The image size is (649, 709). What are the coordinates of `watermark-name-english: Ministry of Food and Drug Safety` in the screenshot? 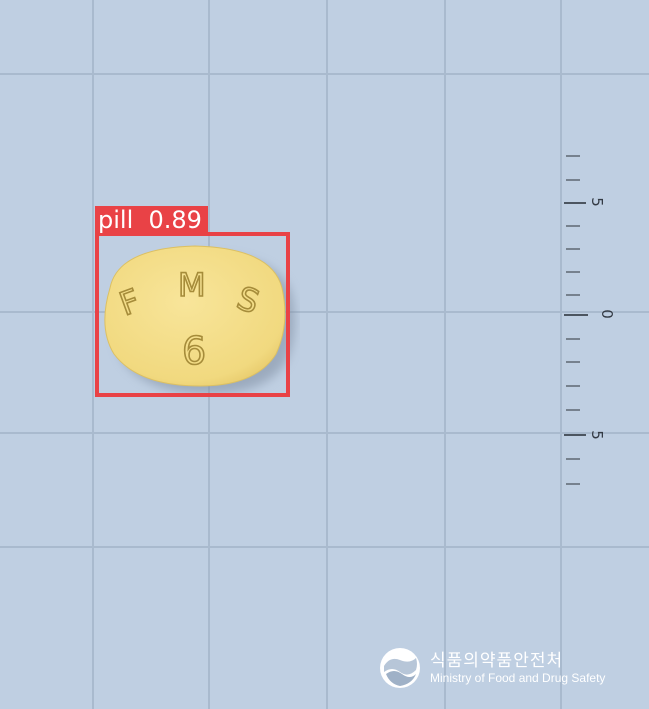 It's located at (518, 678).